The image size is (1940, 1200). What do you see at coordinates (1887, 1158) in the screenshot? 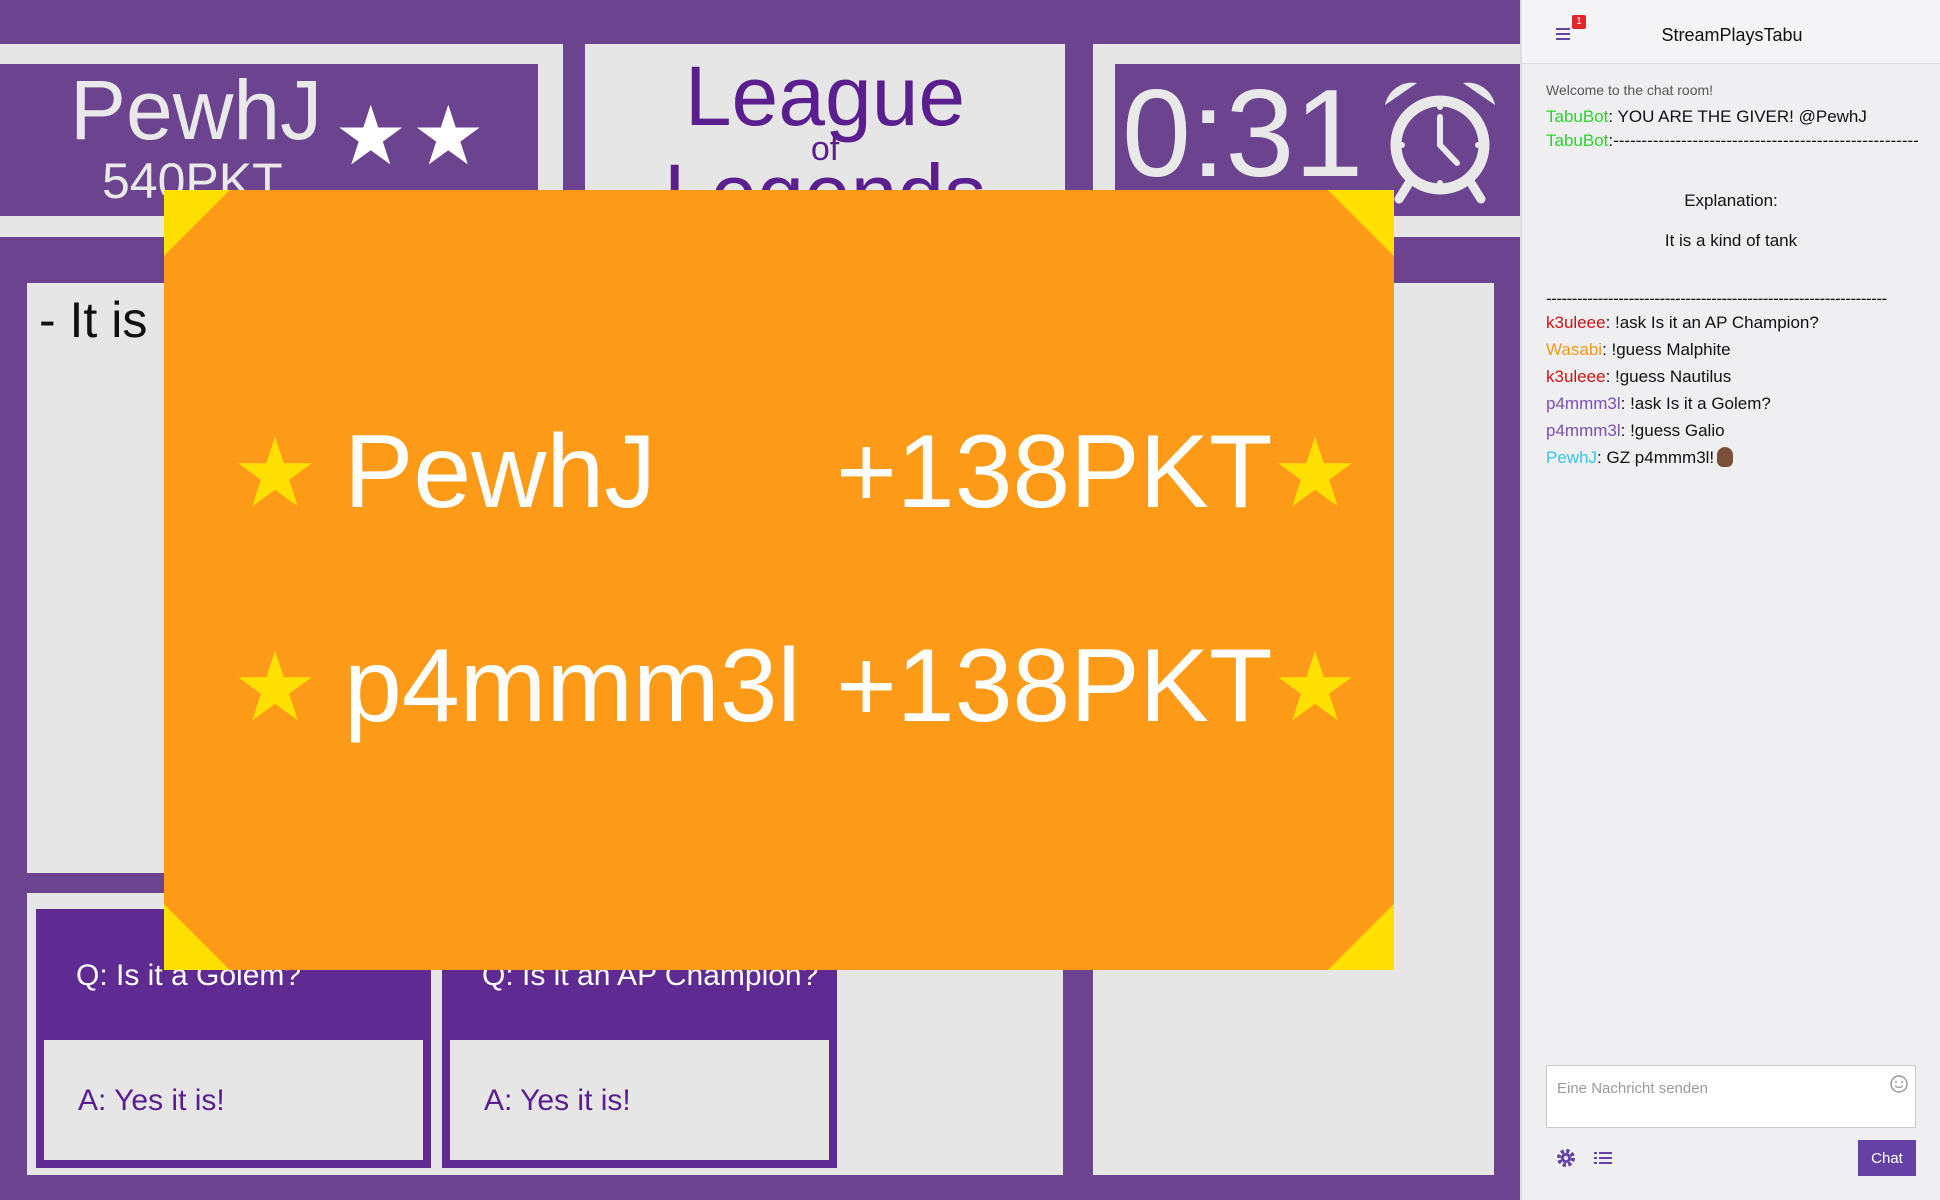
I see `chat-send-button: Chat` at bounding box center [1887, 1158].